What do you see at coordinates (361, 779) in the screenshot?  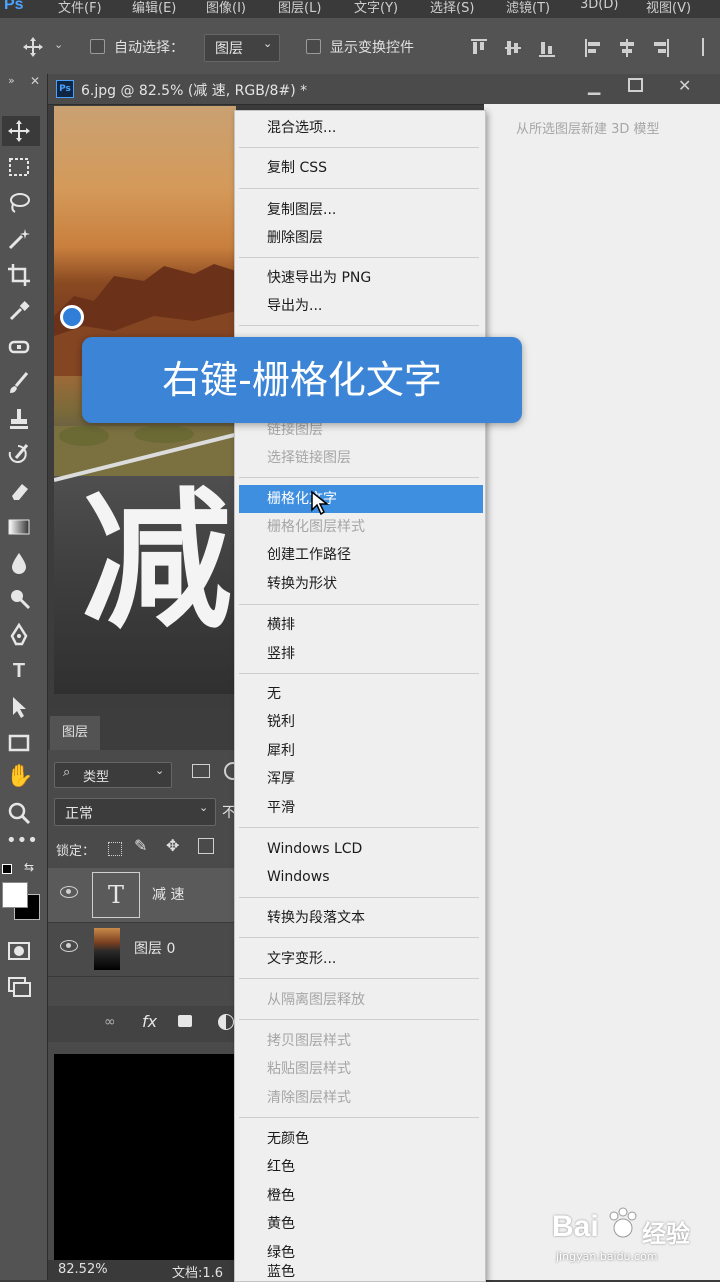 I see `menu-item-aa-strong: 浑厚` at bounding box center [361, 779].